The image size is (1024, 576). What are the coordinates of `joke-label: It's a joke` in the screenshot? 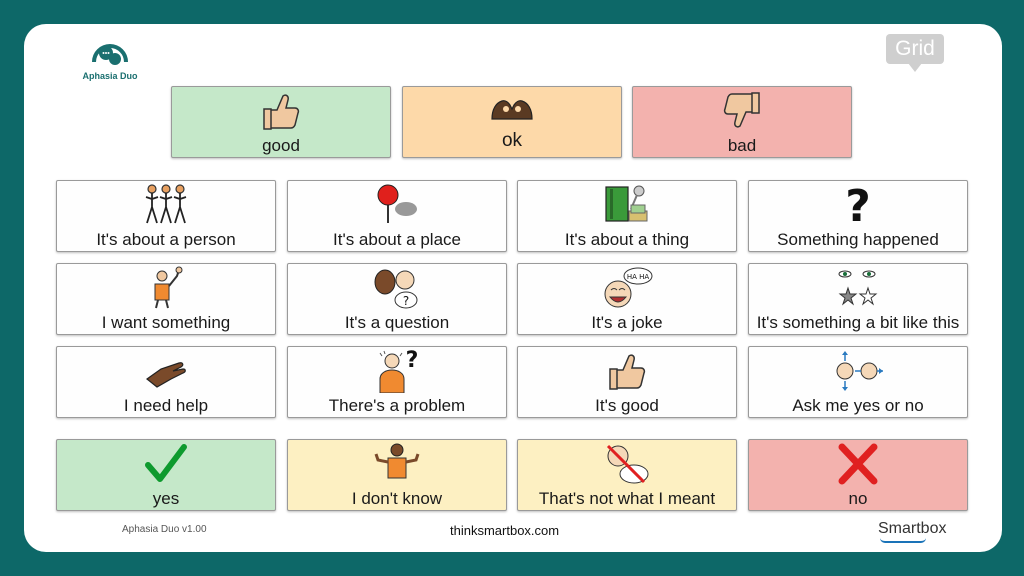 It's located at (627, 322).